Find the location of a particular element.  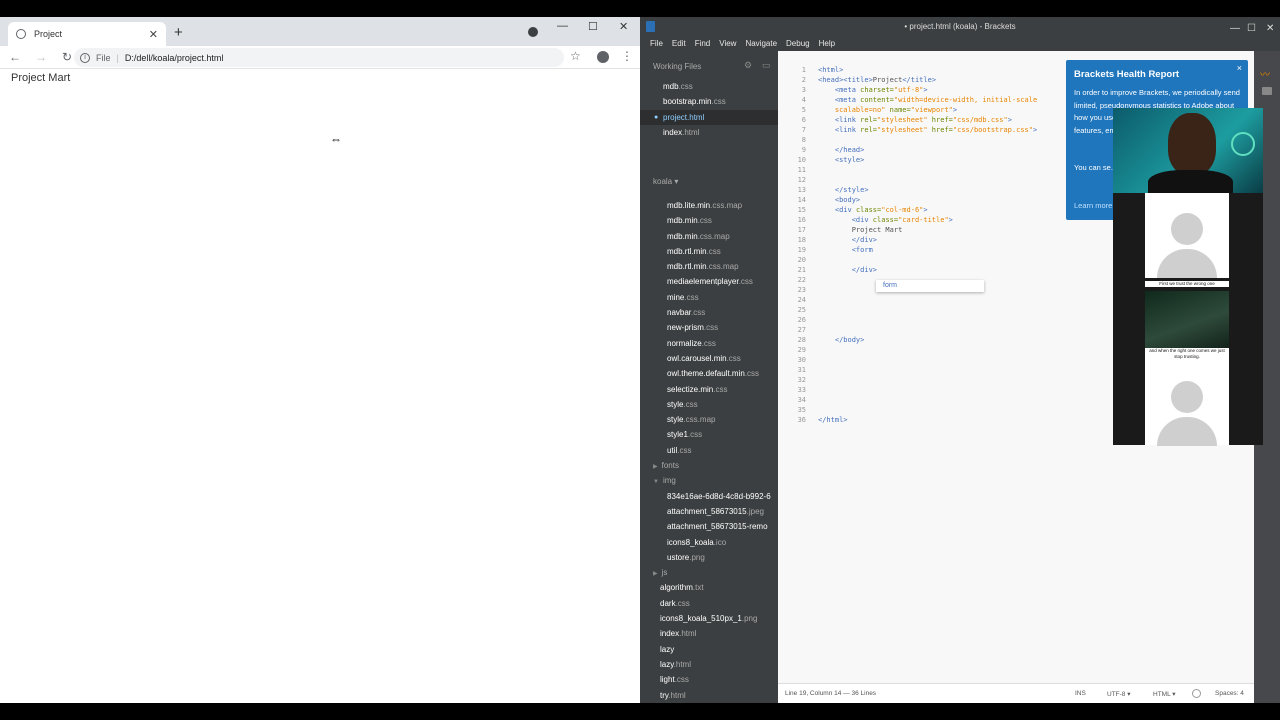

code-token: > is located at coordinates (925, 90).